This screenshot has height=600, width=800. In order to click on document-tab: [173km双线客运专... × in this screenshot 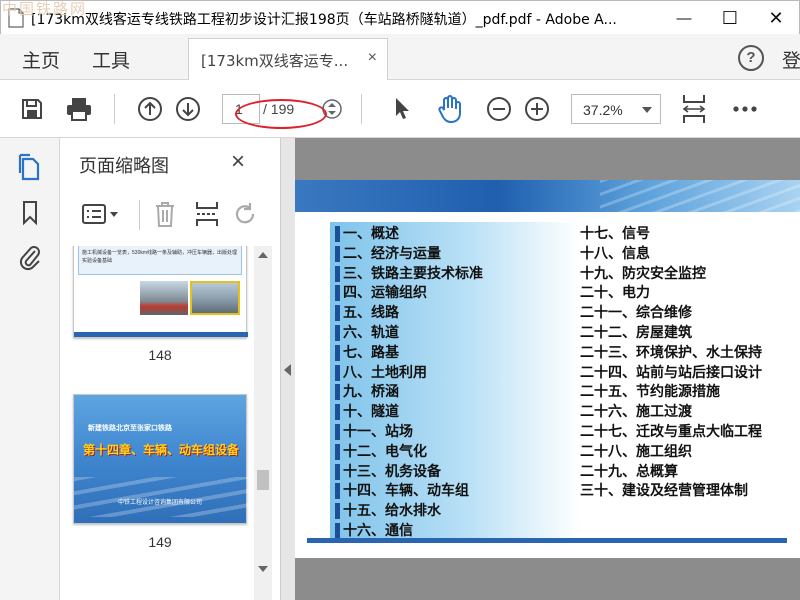, I will do `click(288, 59)`.